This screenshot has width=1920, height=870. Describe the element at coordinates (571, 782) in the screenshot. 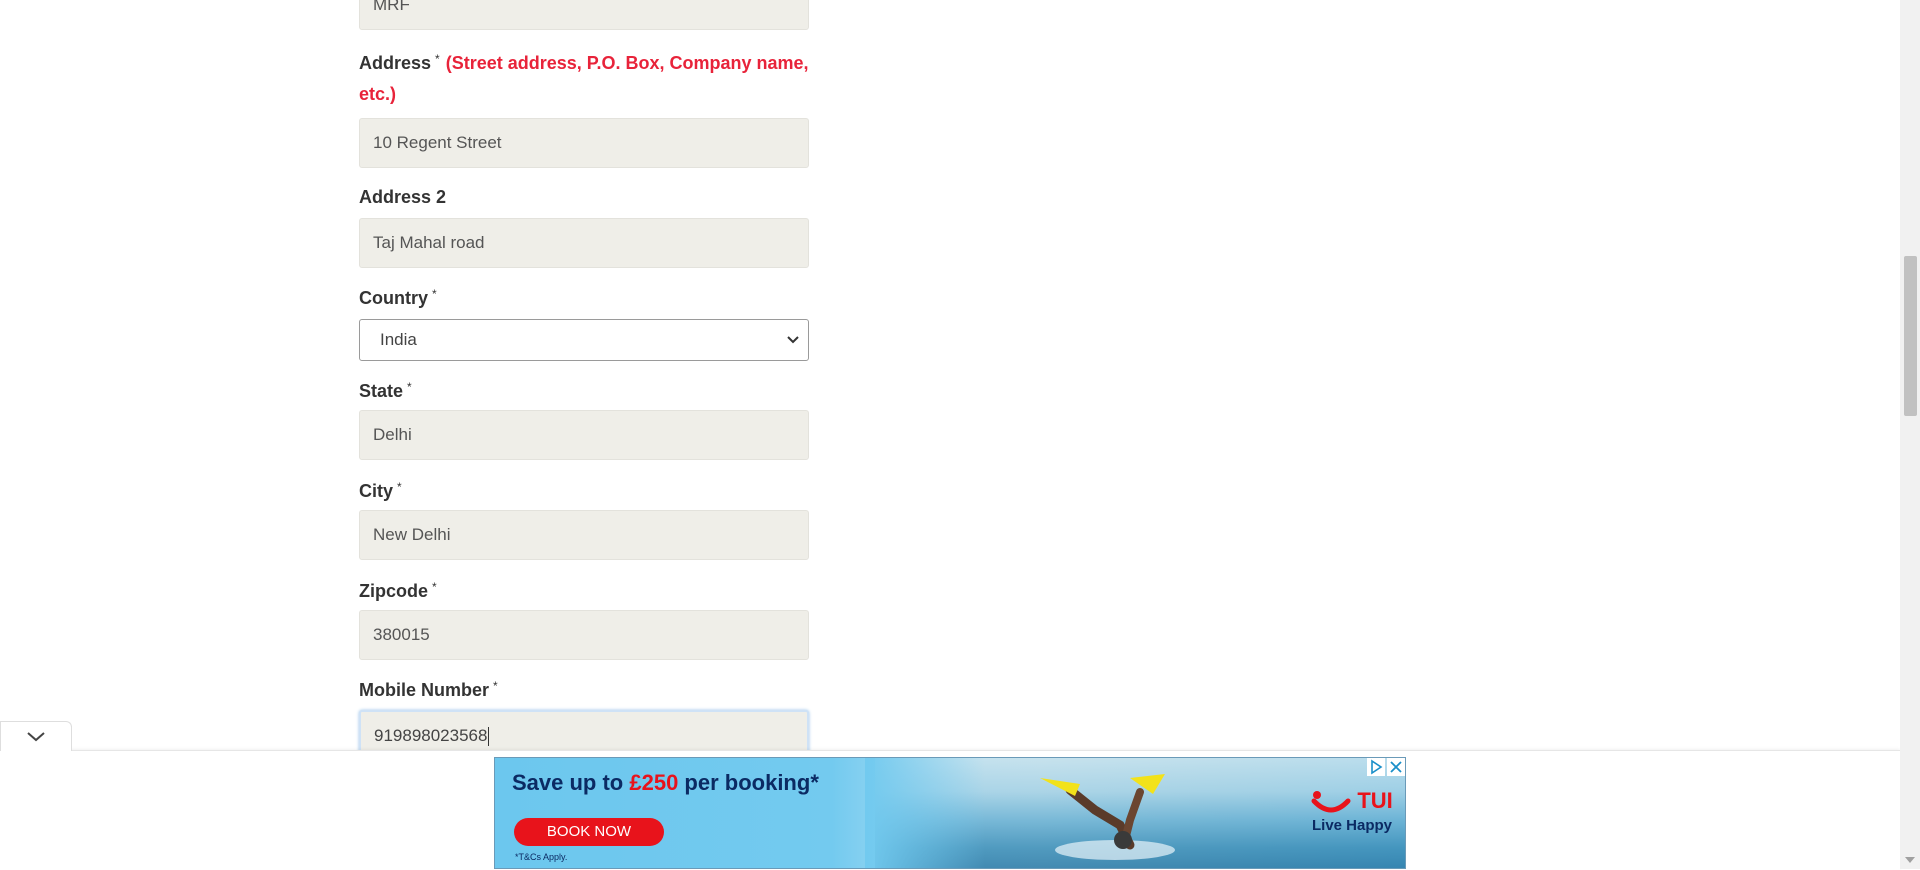

I see `ad-headline-pre: Save up to` at that location.